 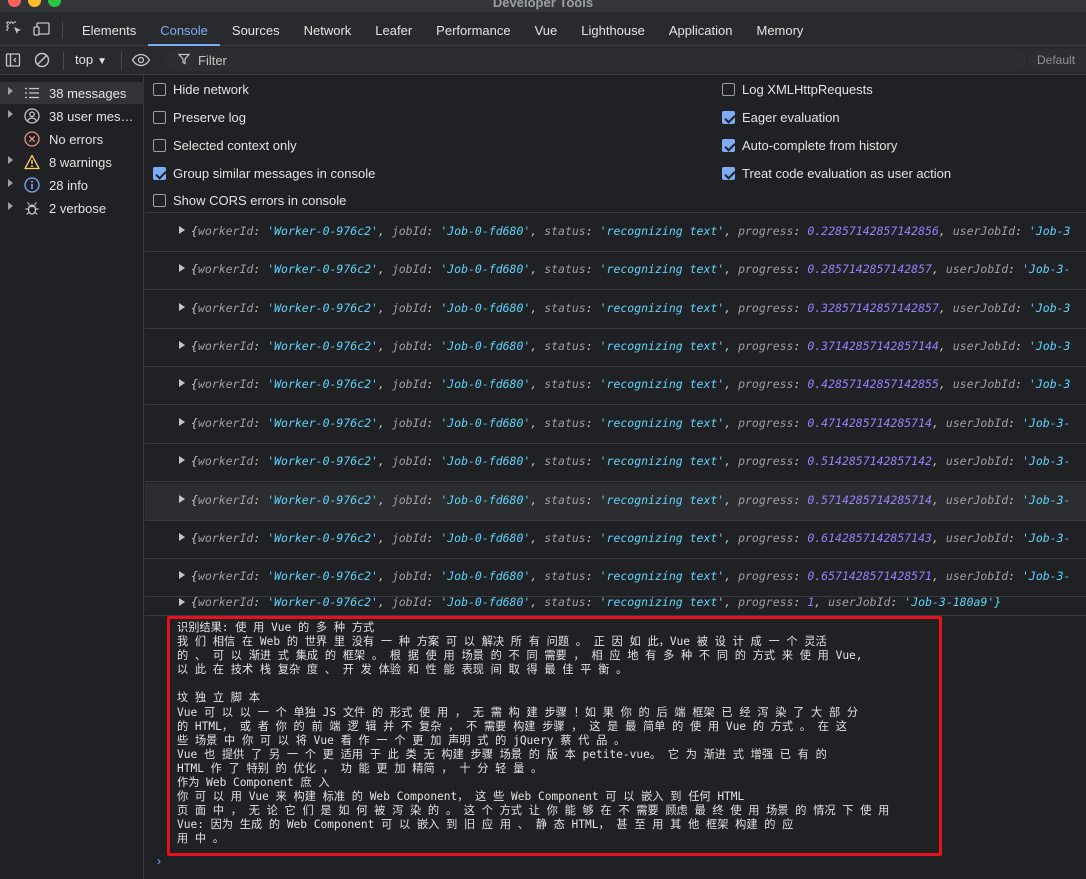 I want to click on log-levels-dropdown: Default levels, so click(x=1057, y=69).